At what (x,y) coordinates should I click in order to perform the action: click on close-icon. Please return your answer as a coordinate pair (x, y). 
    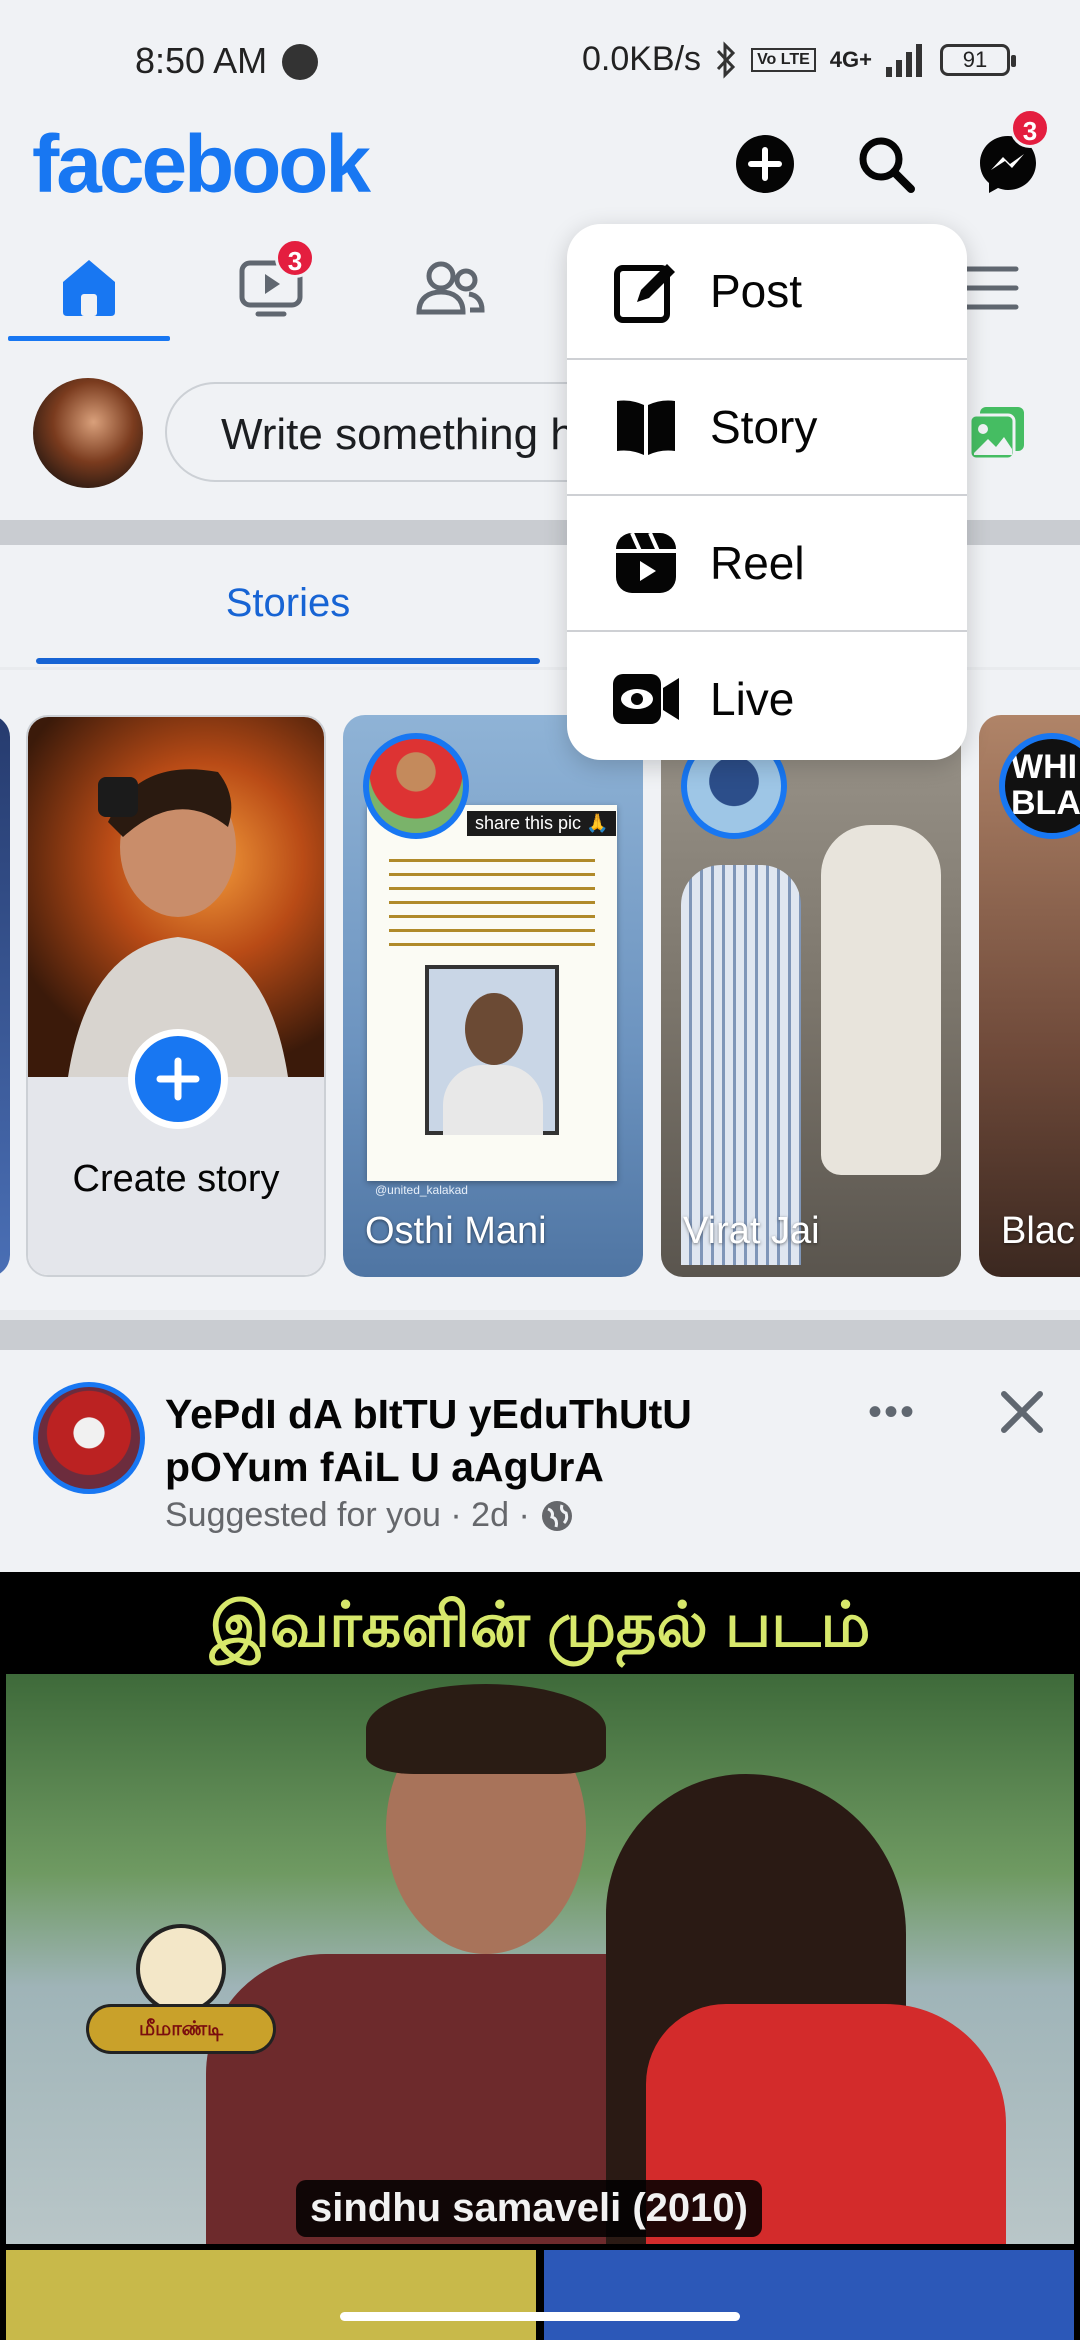
    Looking at the image, I should click on (1022, 1412).